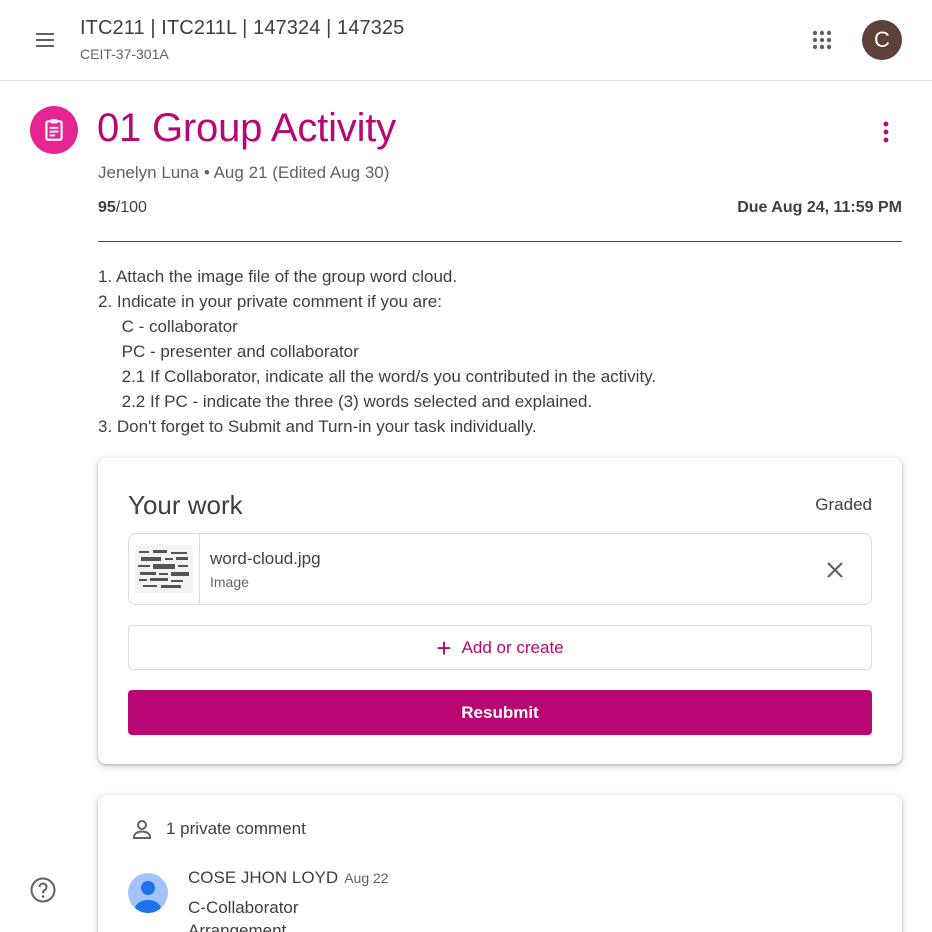 Image resolution: width=932 pixels, height=932 pixels. What do you see at coordinates (500, 712) in the screenshot?
I see `resubmit-button: Resubmit` at bounding box center [500, 712].